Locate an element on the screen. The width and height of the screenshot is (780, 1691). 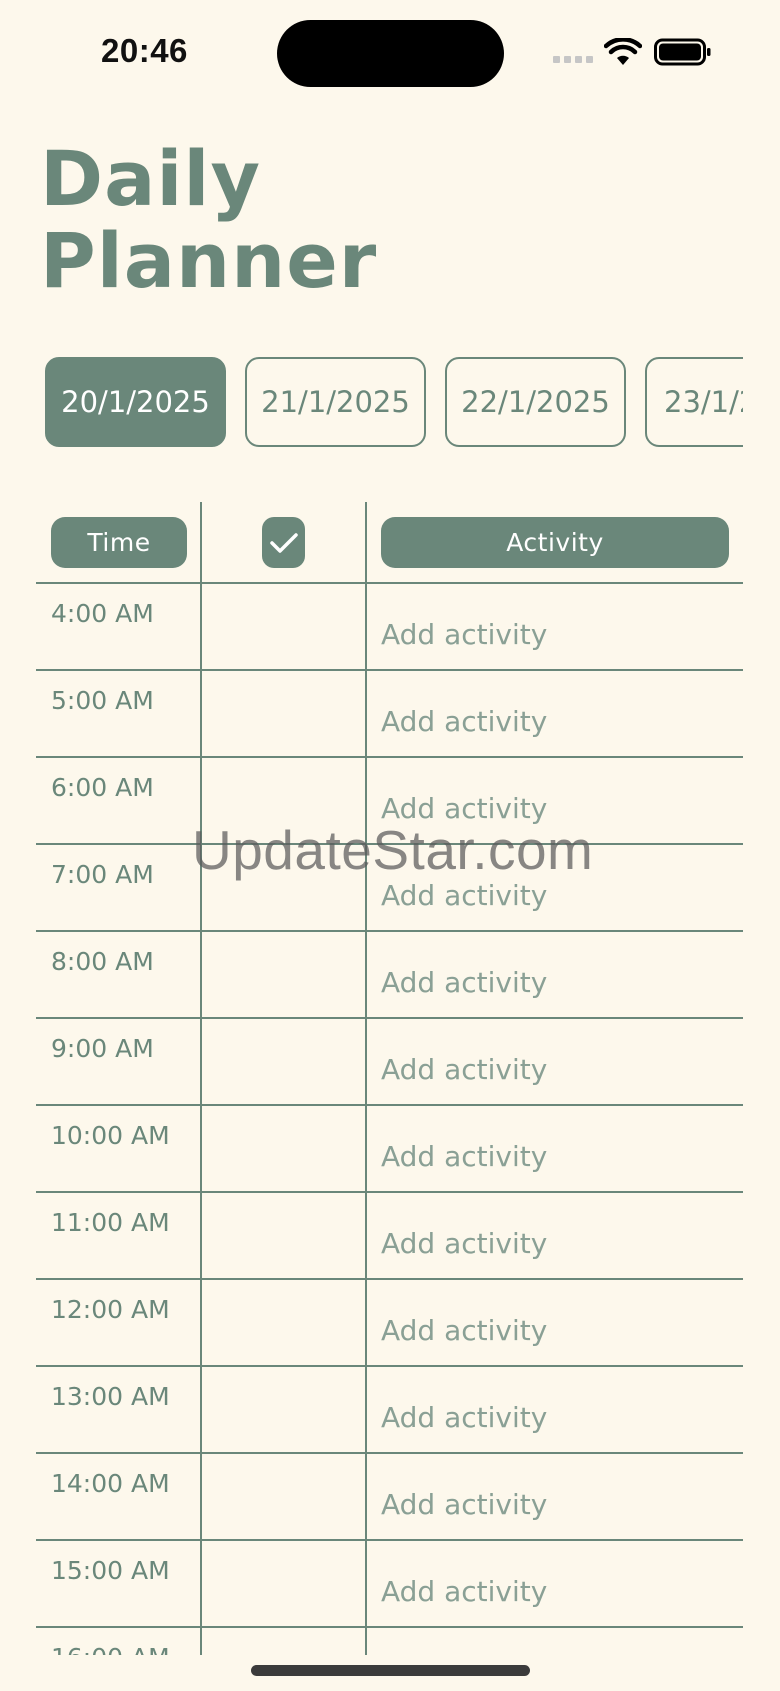
checkmark-icon is located at coordinates (283, 542).